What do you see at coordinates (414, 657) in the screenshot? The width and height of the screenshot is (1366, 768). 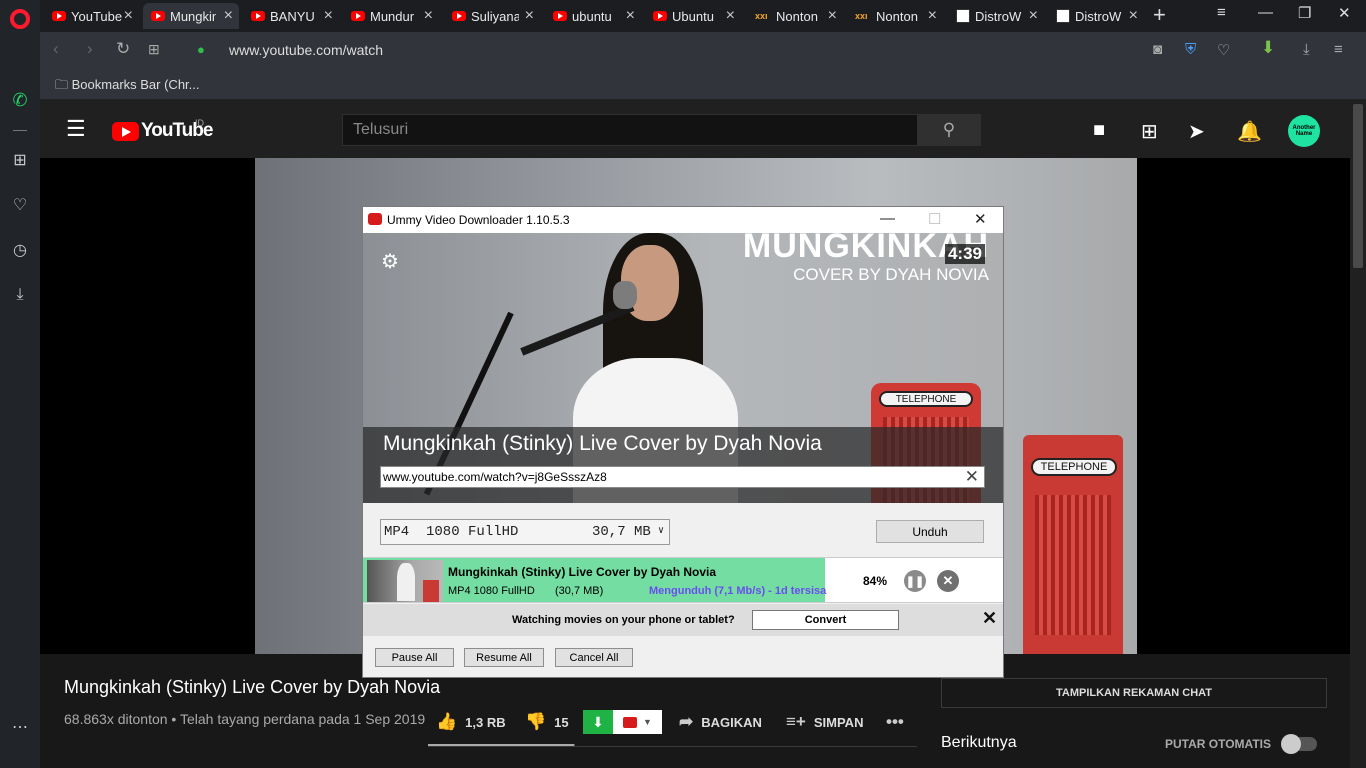 I see `pause-all-button: Pause All` at bounding box center [414, 657].